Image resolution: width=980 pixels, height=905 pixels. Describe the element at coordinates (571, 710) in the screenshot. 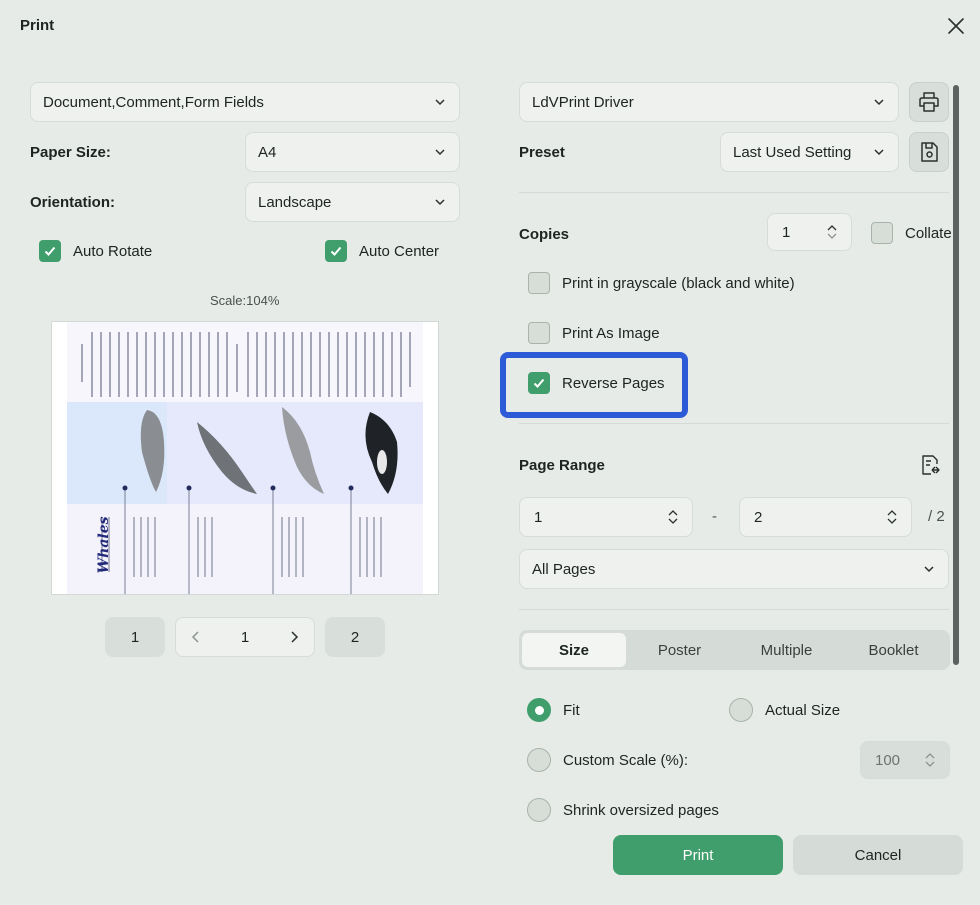

I see `fit-label: Fit` at that location.